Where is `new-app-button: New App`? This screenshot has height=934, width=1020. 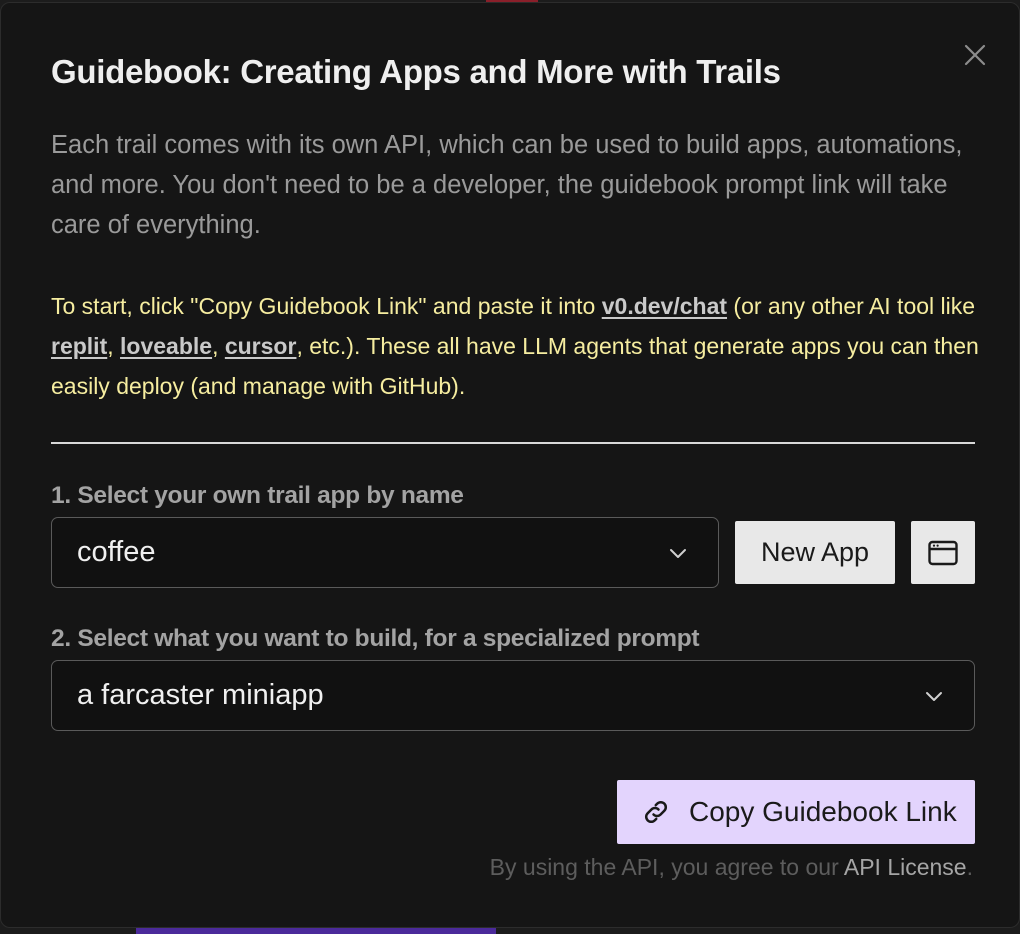
new-app-button: New App is located at coordinates (815, 552).